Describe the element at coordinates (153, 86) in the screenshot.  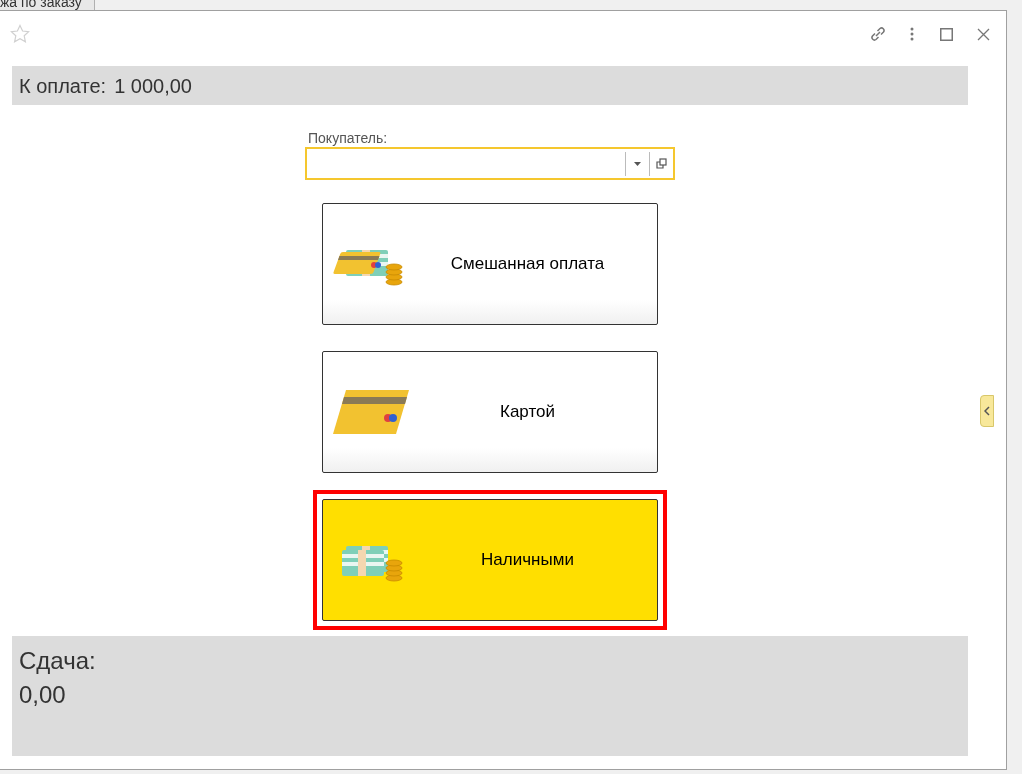
I see `amount-due-value: 1 000,00` at that location.